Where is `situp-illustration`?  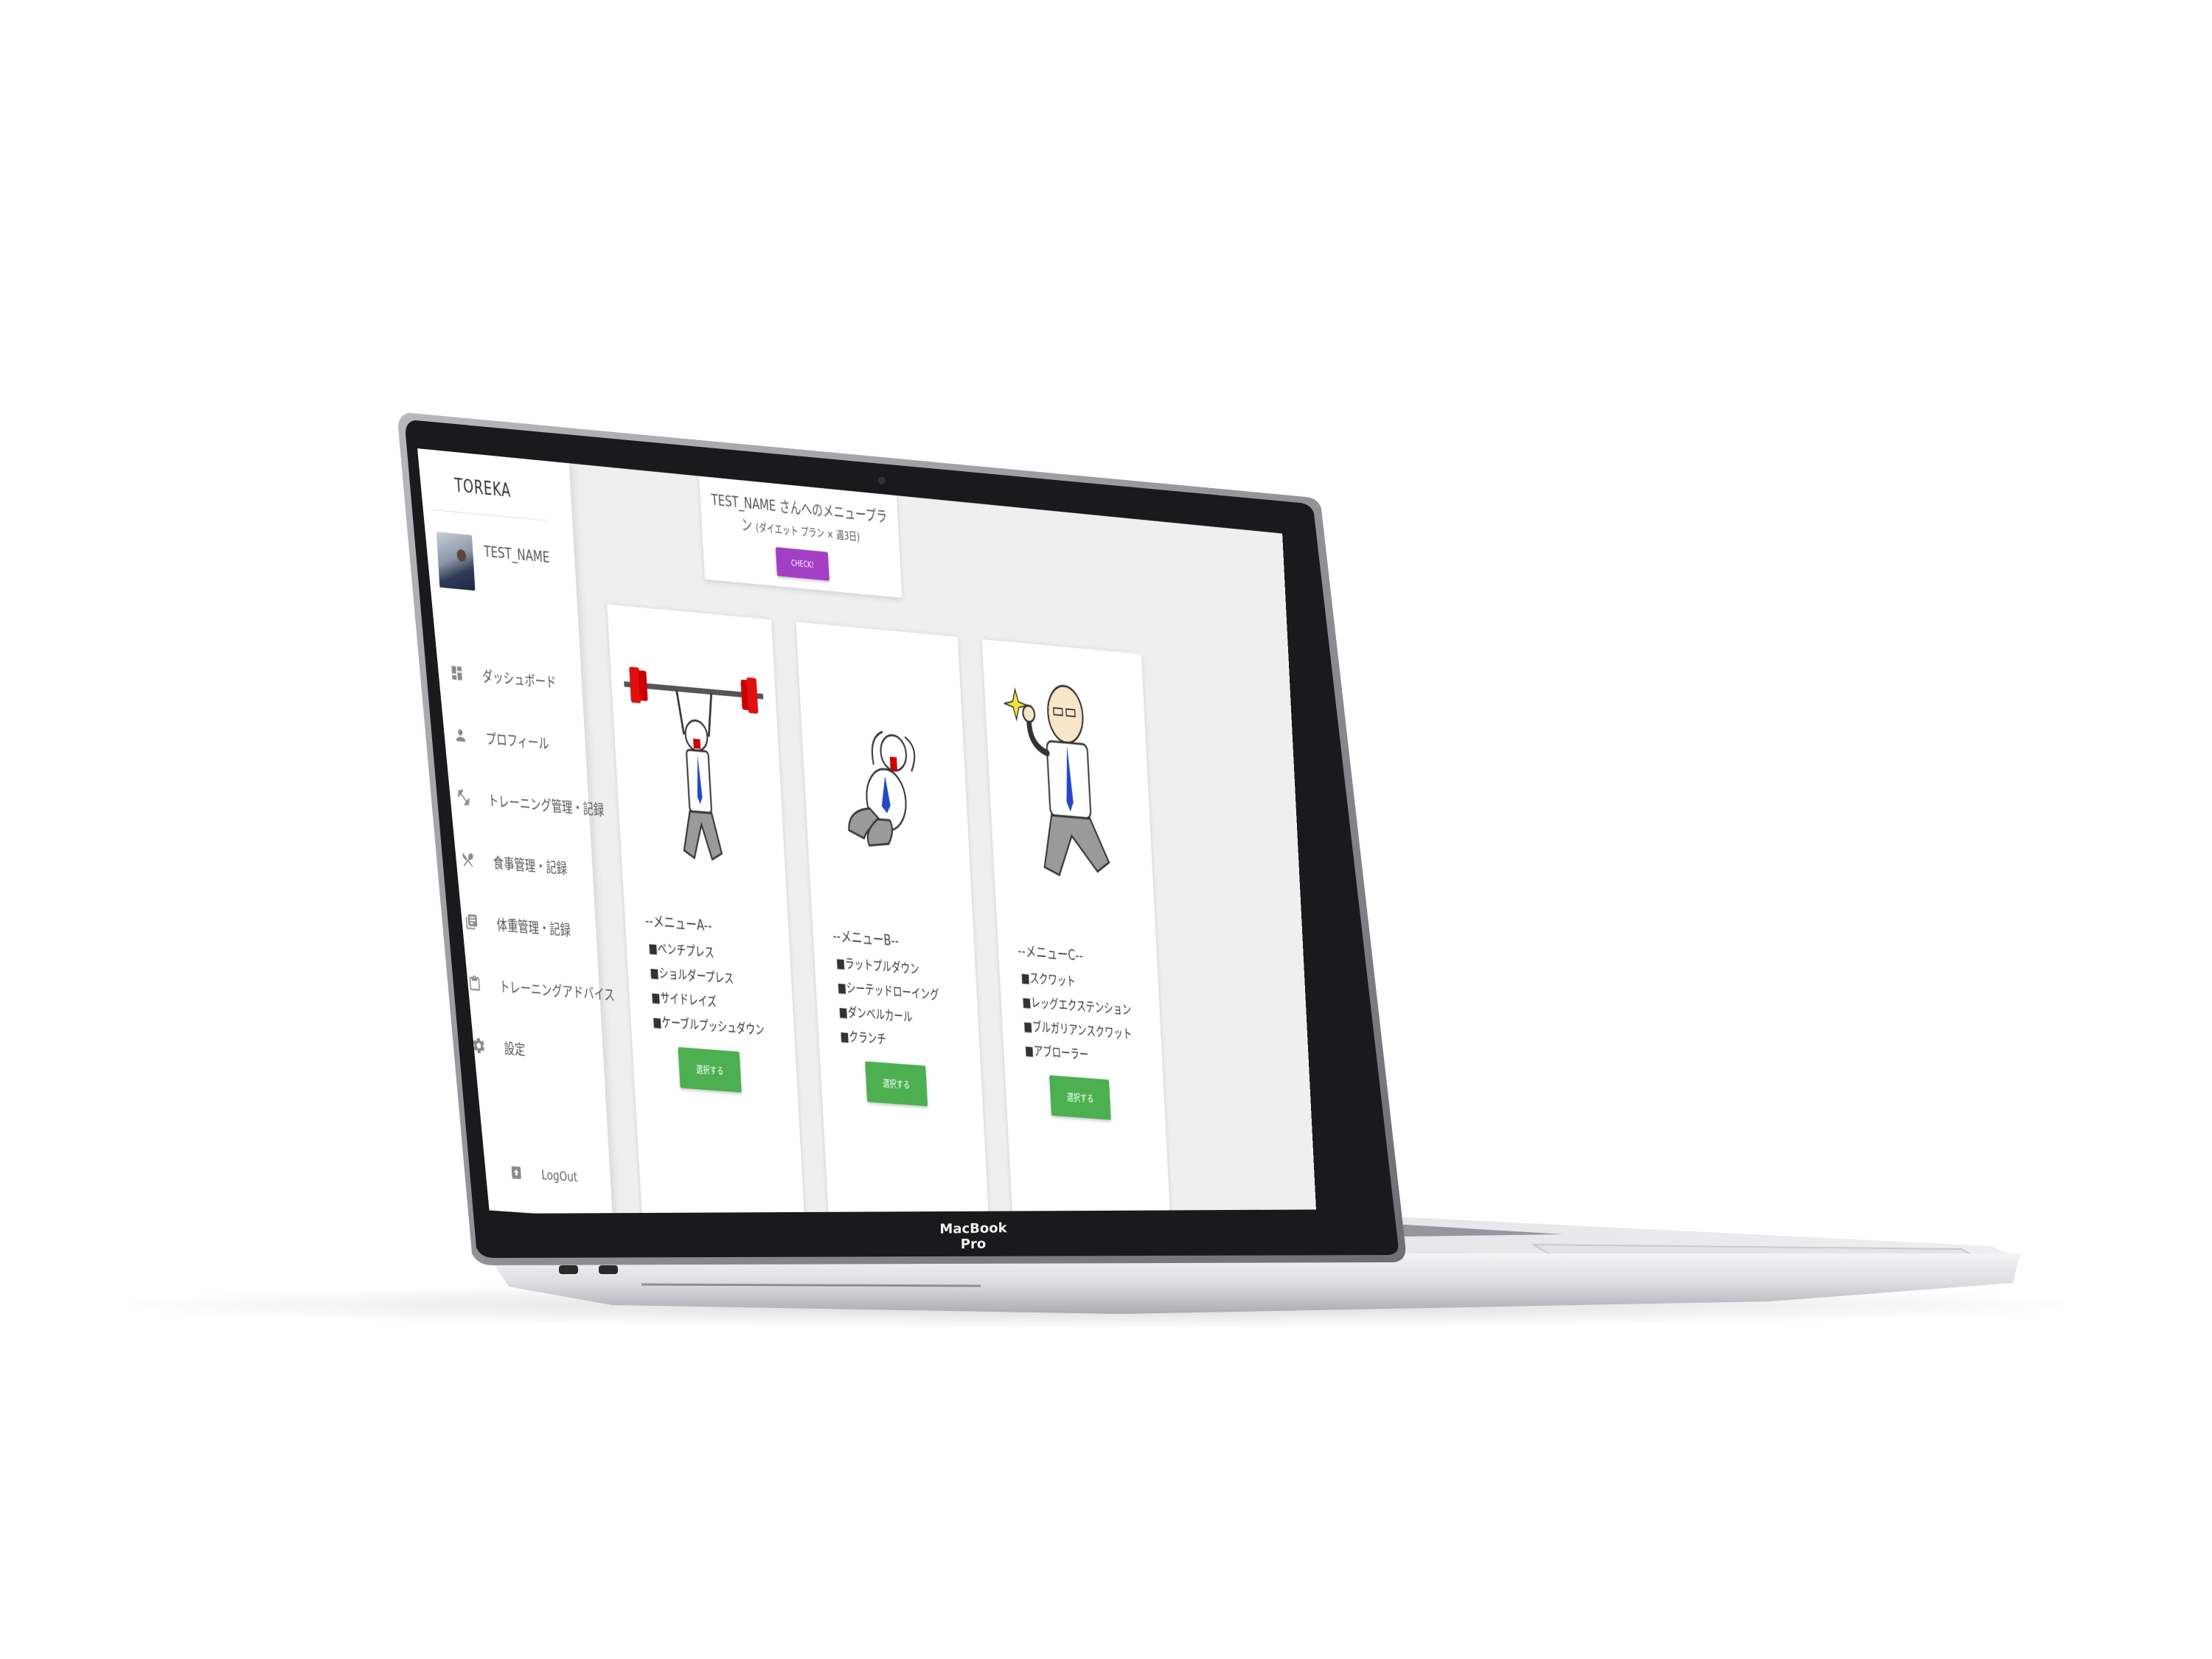
situp-illustration is located at coordinates (884, 775).